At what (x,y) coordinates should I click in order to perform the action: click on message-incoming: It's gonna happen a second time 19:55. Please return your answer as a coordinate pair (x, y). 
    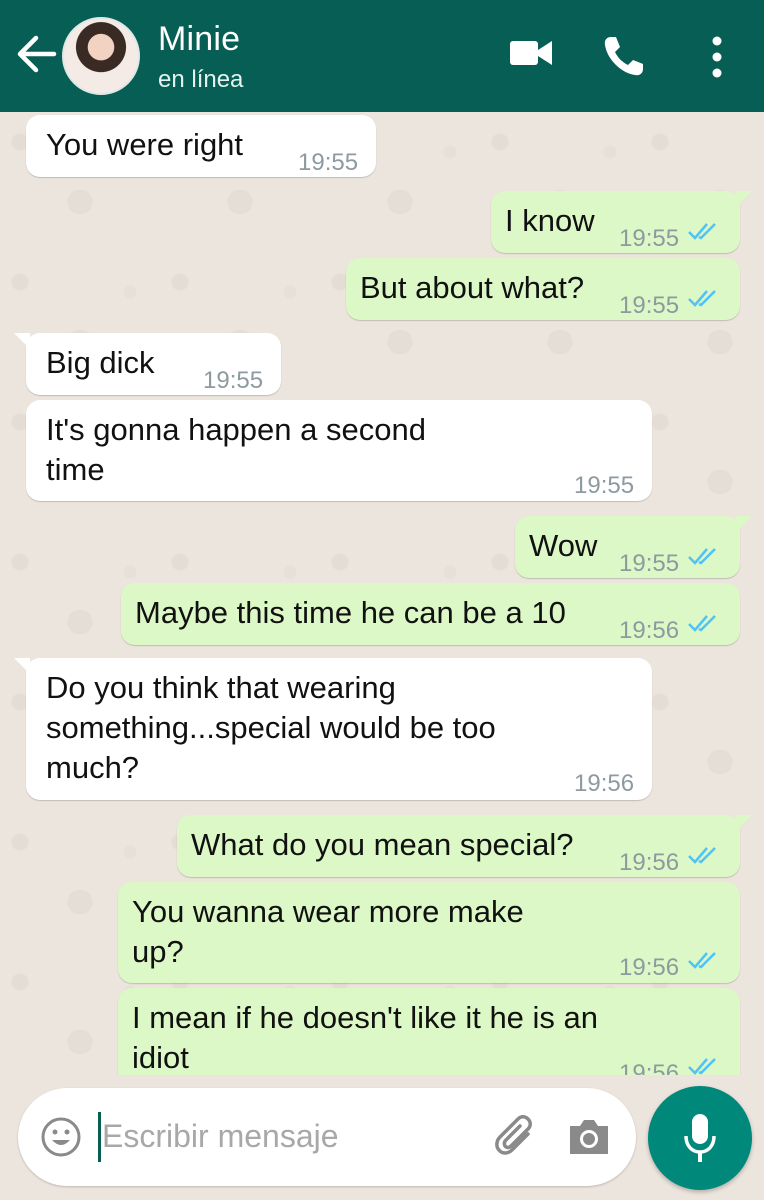
    Looking at the image, I should click on (339, 450).